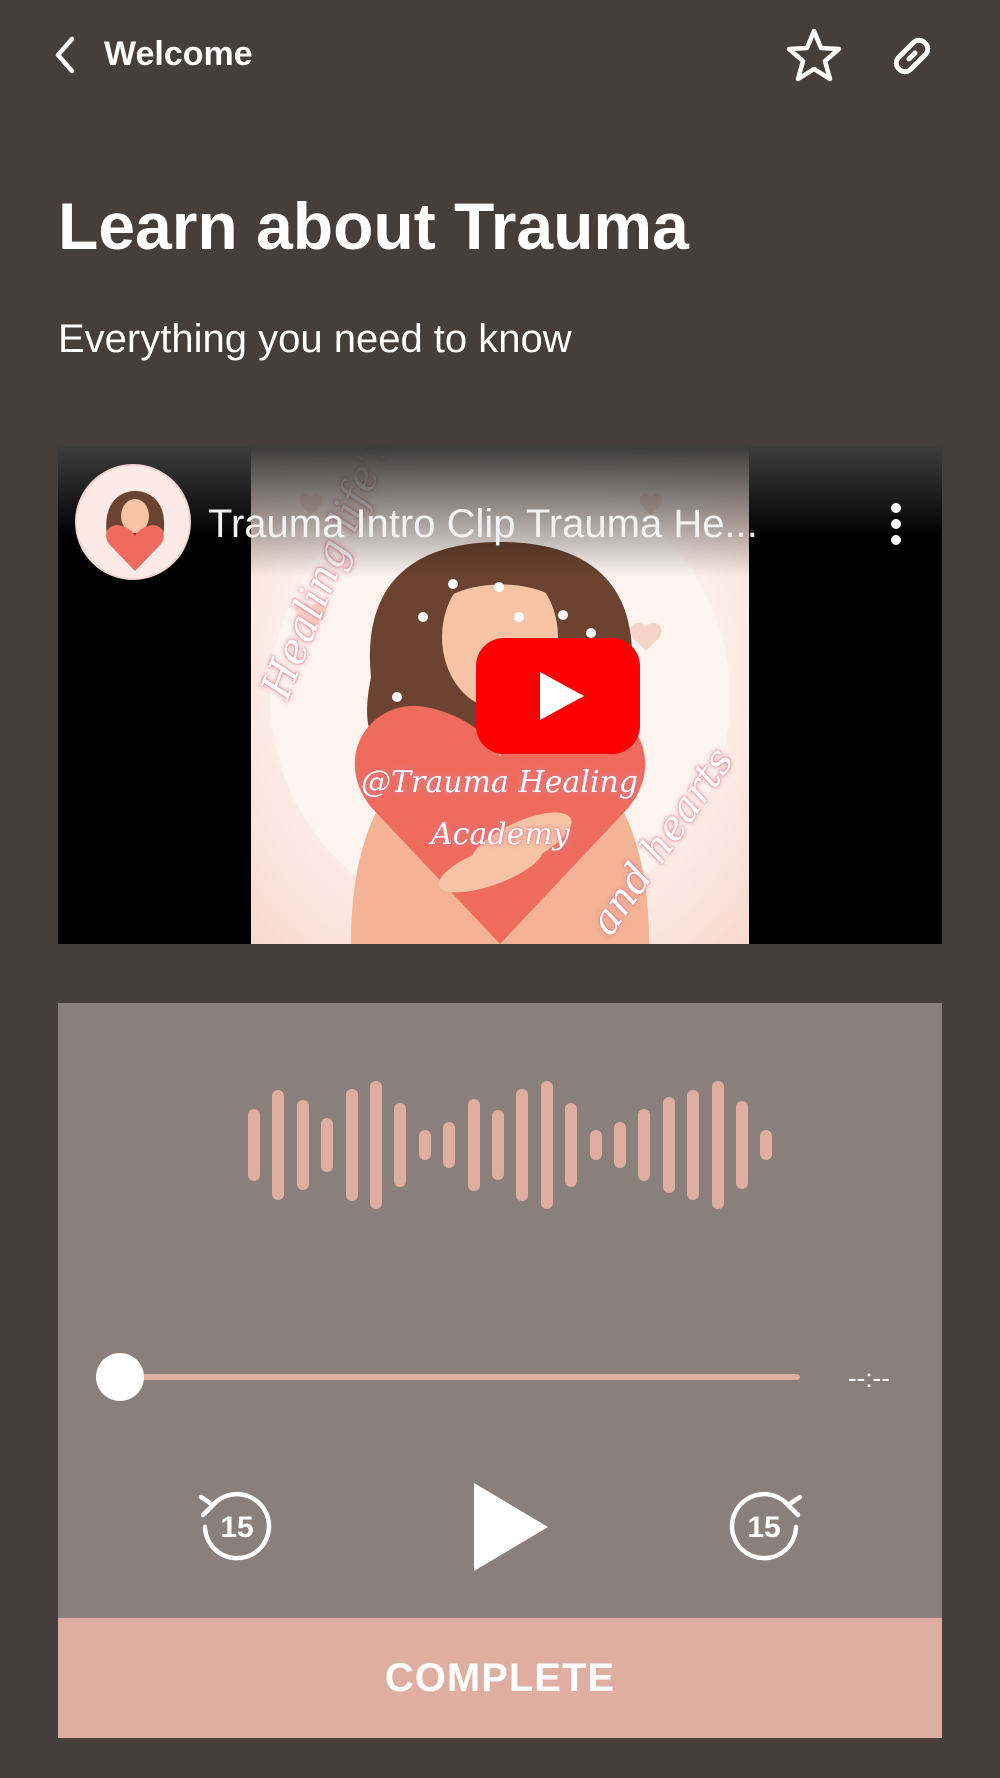  Describe the element at coordinates (500, 834) in the screenshot. I see `thumbnail-handle-line2: Academy` at that location.